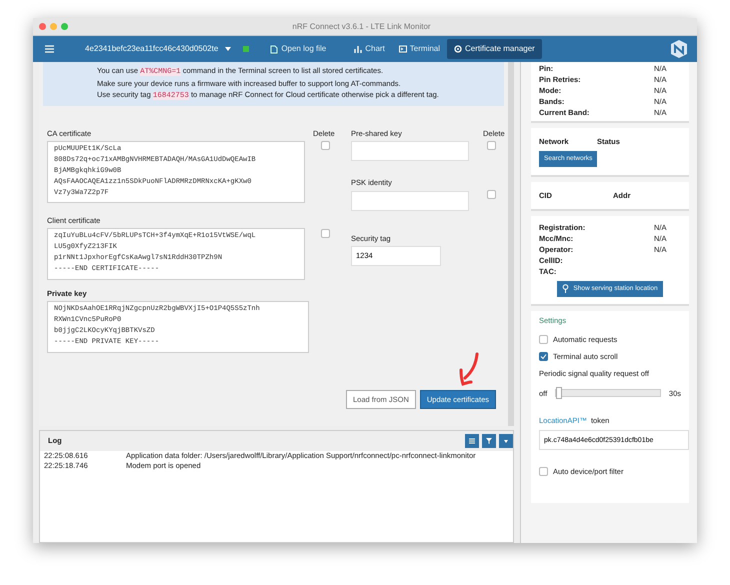  What do you see at coordinates (506, 441) in the screenshot?
I see `dropdown-button` at bounding box center [506, 441].